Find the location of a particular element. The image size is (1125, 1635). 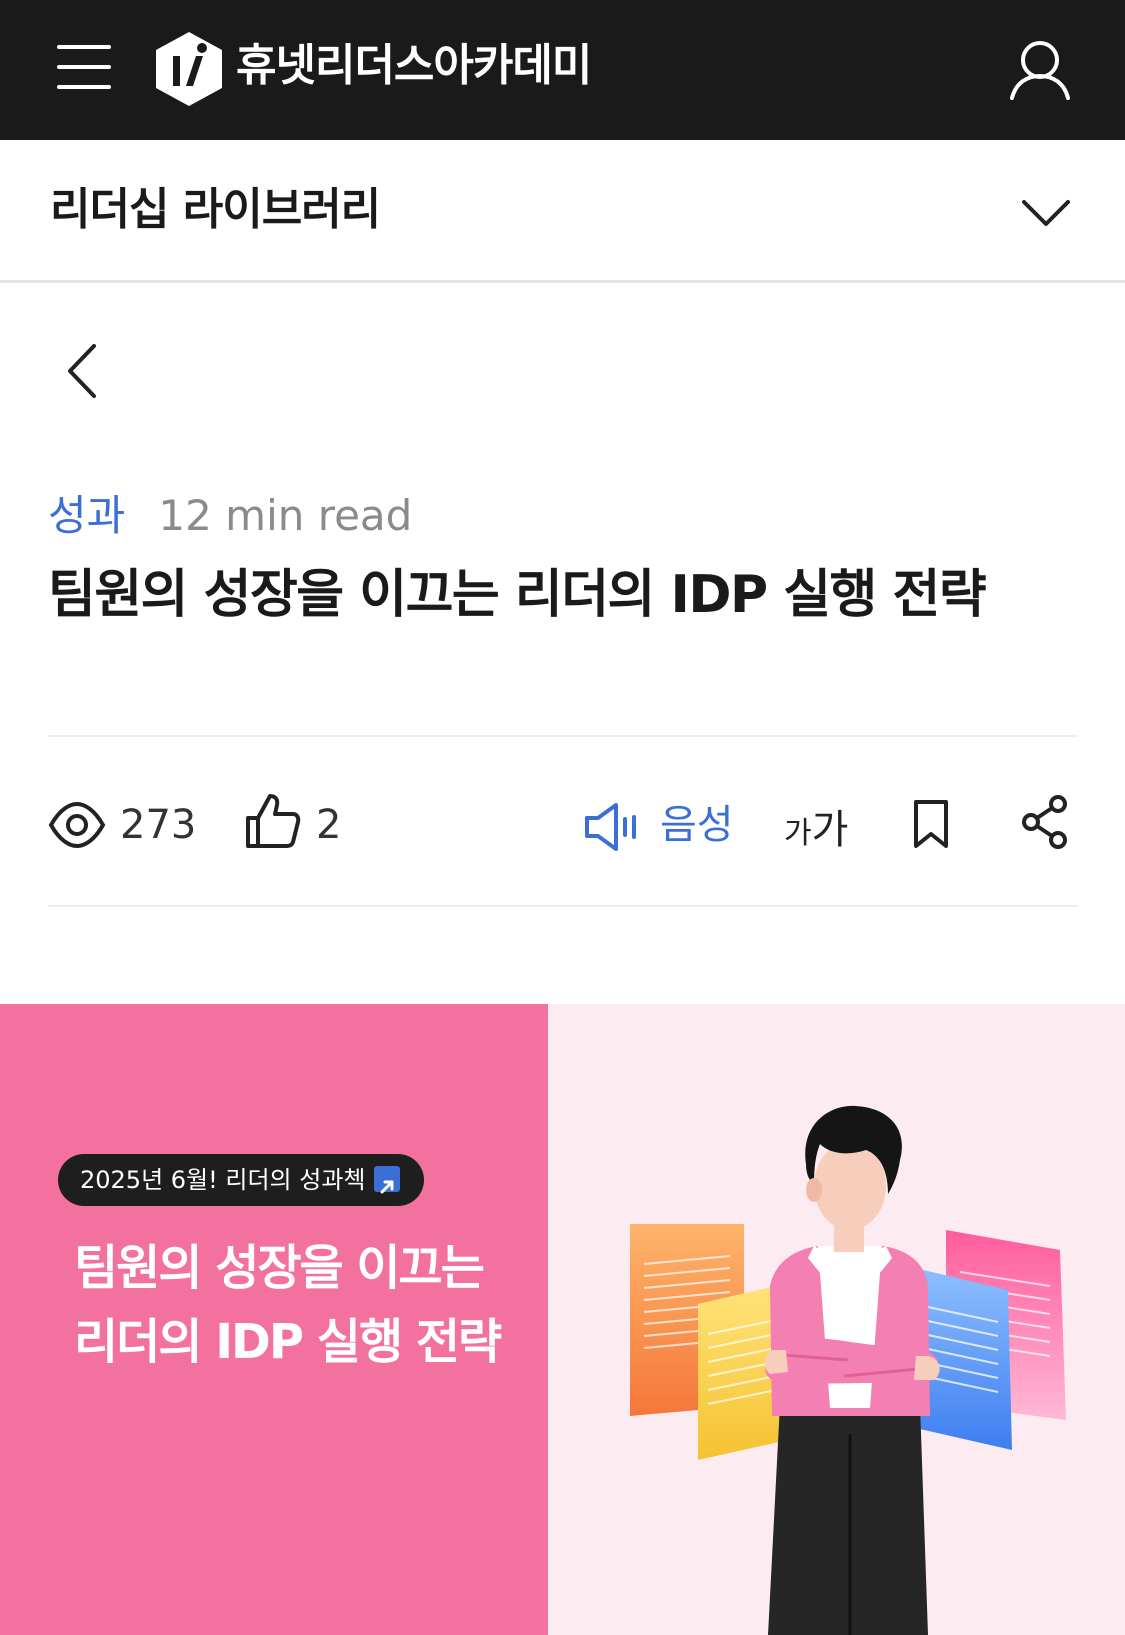

like-count: 2 is located at coordinates (329, 825).